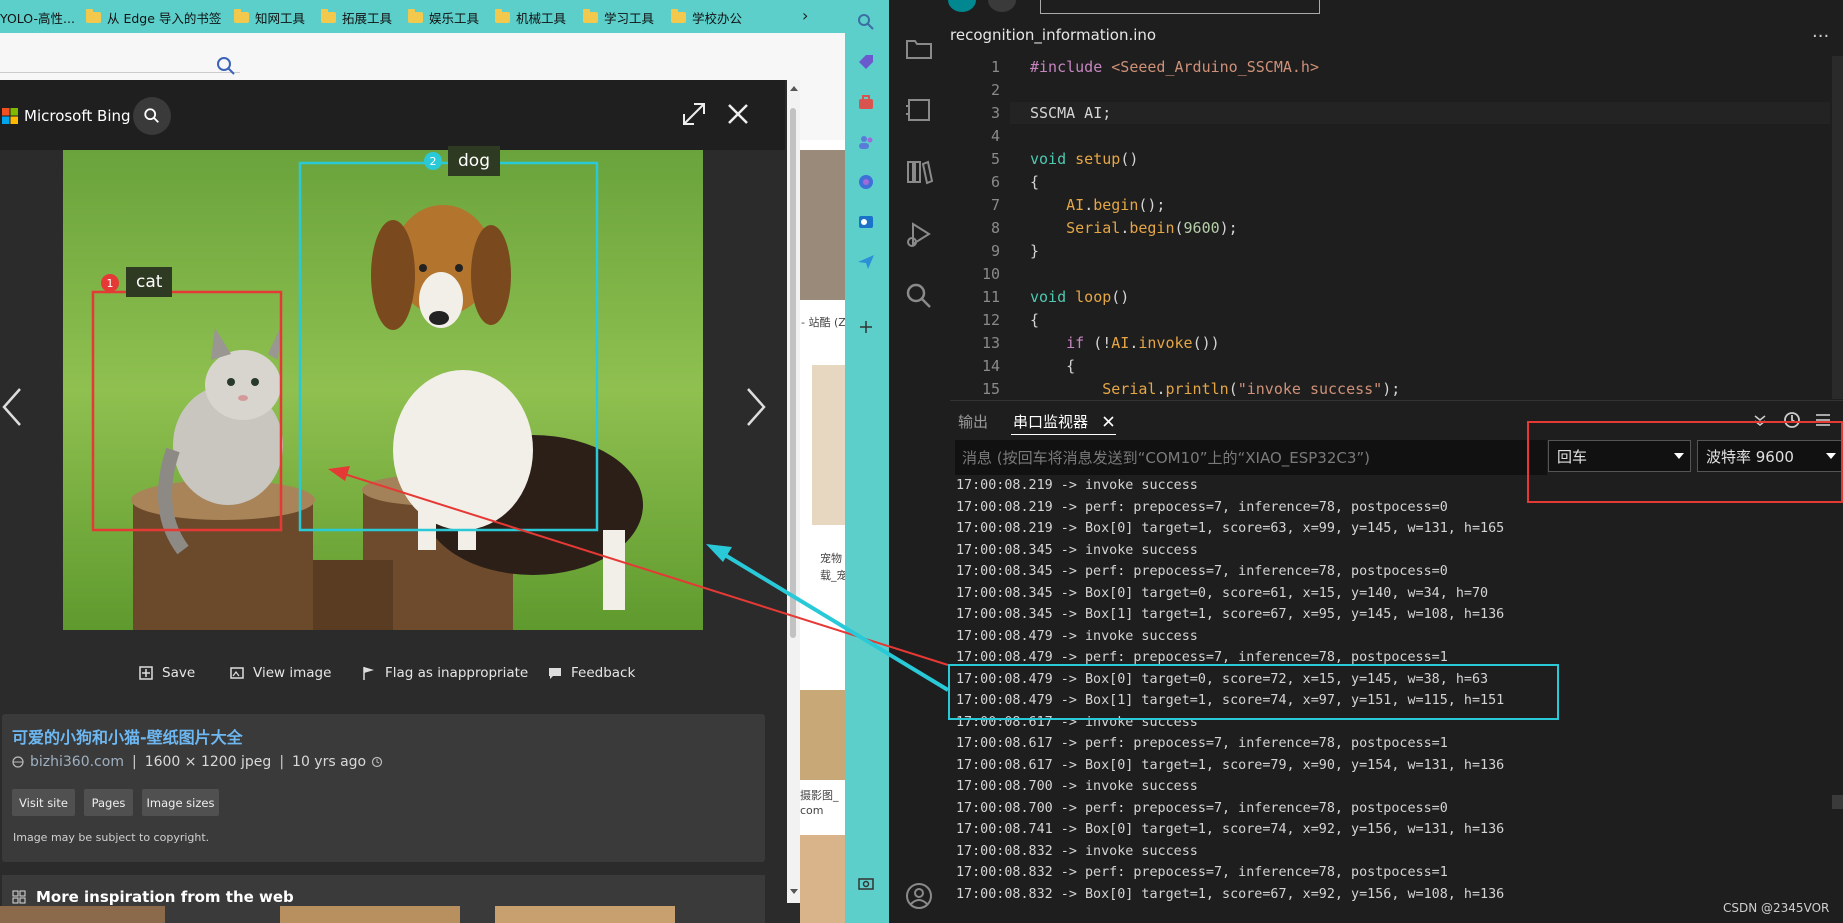  Describe the element at coordinates (823, 322) in the screenshot. I see `result-snippet: - 站酷 (Z` at that location.